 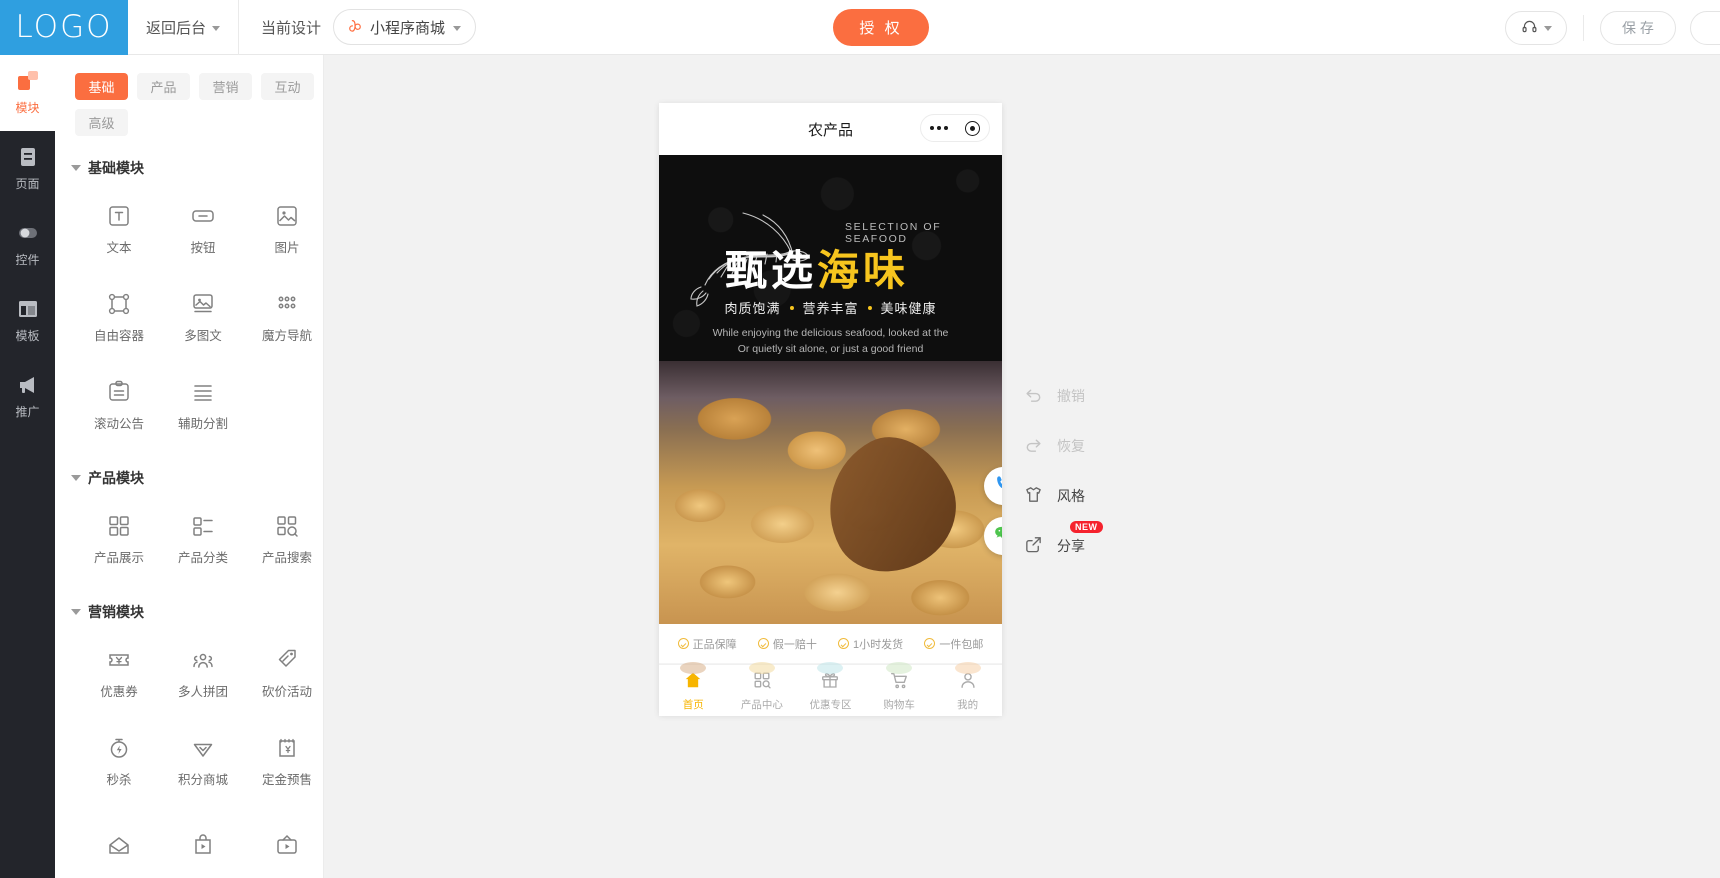 What do you see at coordinates (761, 704) in the screenshot?
I see `tab-label: 产品中心` at bounding box center [761, 704].